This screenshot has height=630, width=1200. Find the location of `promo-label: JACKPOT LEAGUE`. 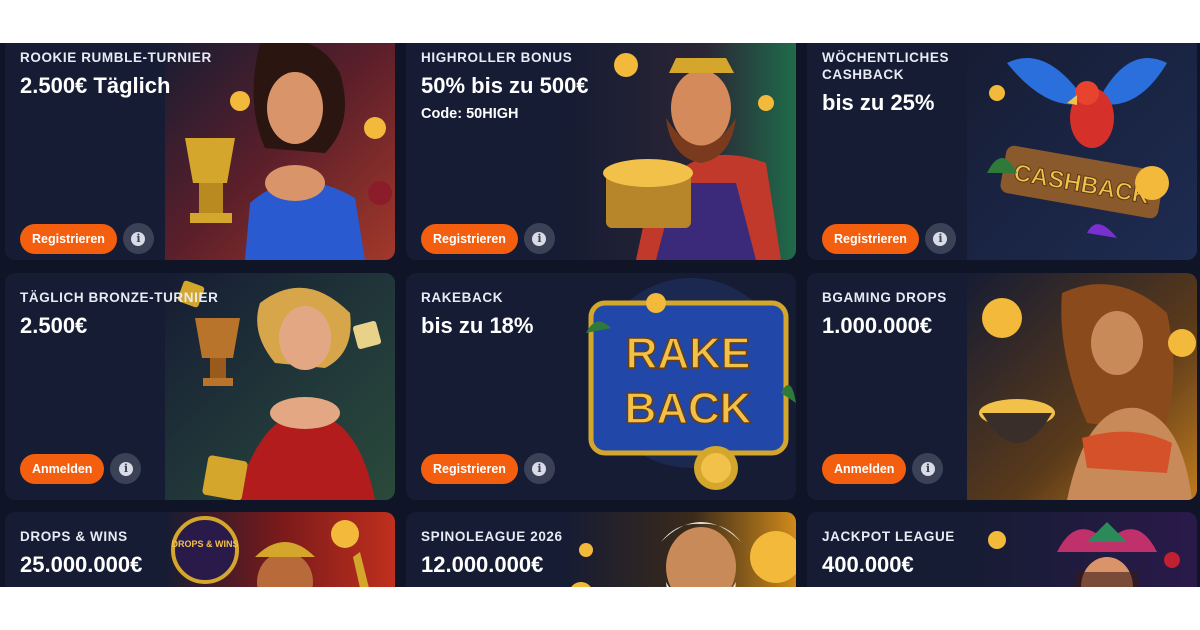

promo-label: JACKPOT LEAGUE is located at coordinates (888, 536).